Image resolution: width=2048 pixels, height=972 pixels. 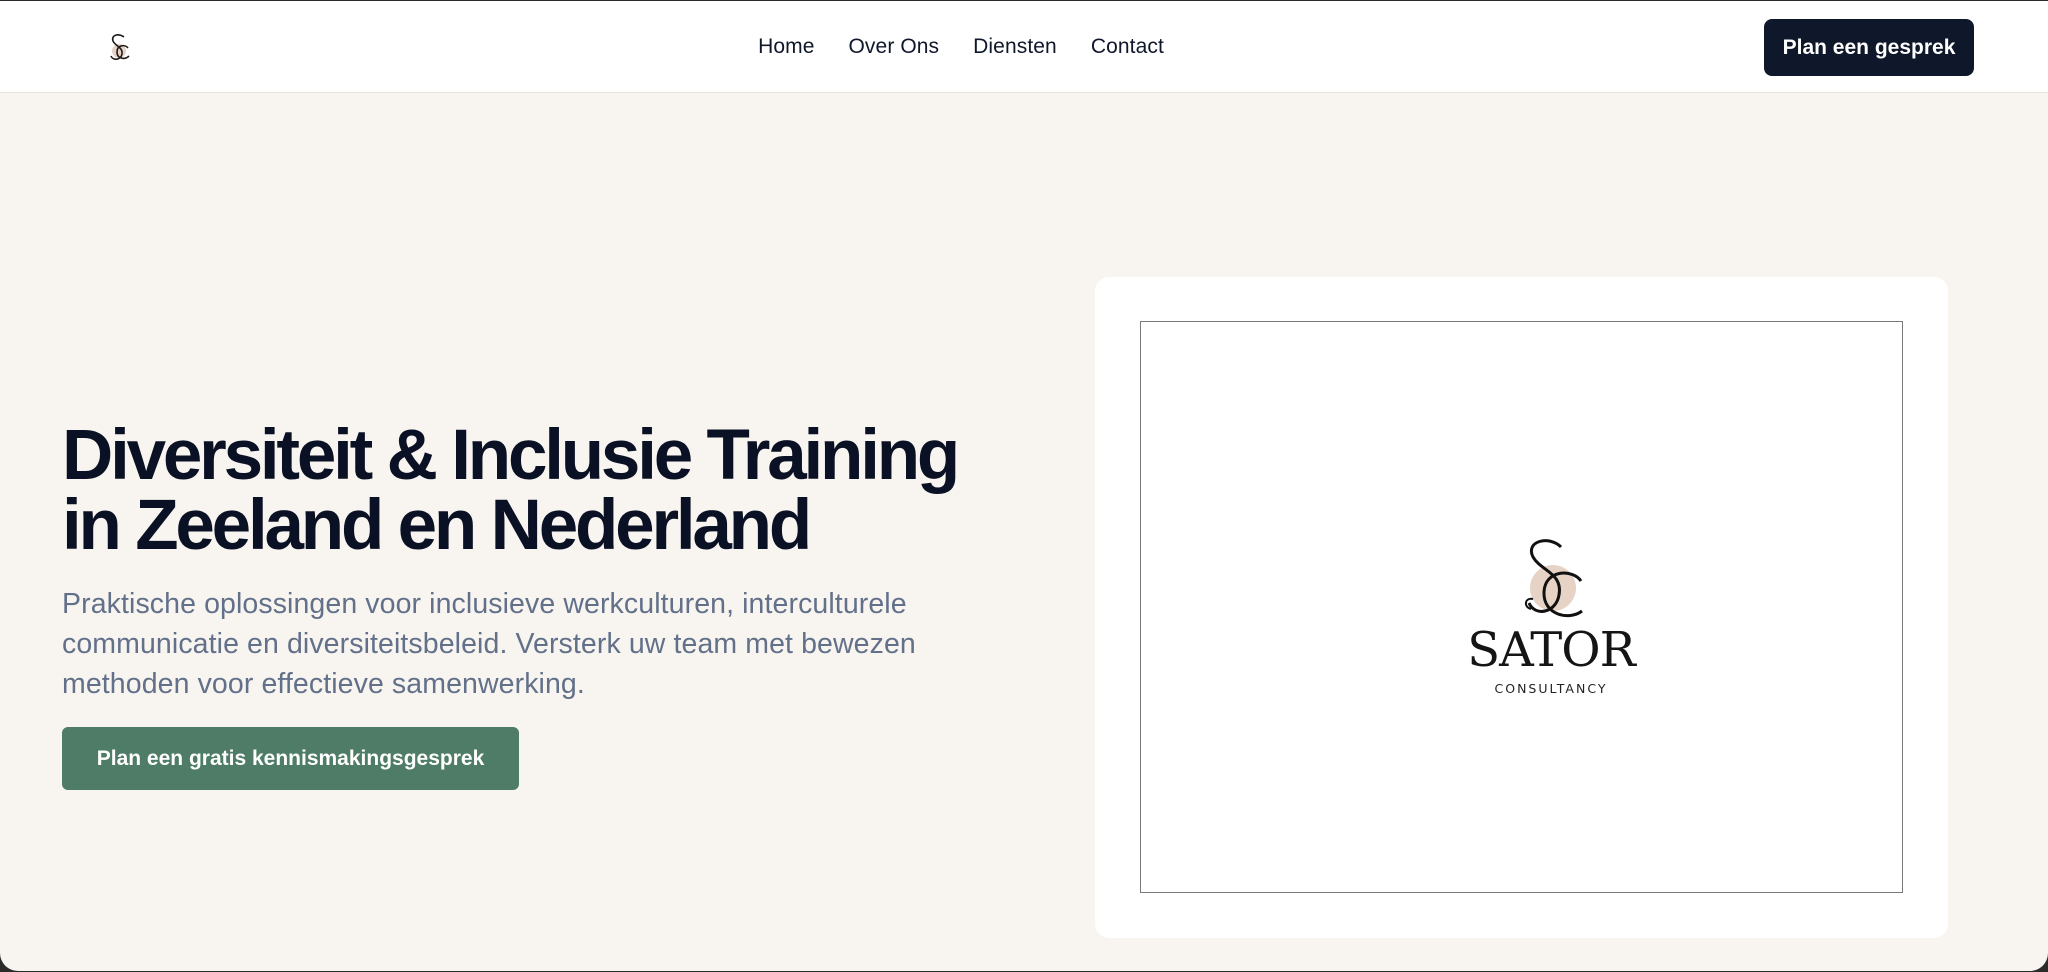 I want to click on brand-tagline: CONSULTANCY, so click(x=1551, y=688).